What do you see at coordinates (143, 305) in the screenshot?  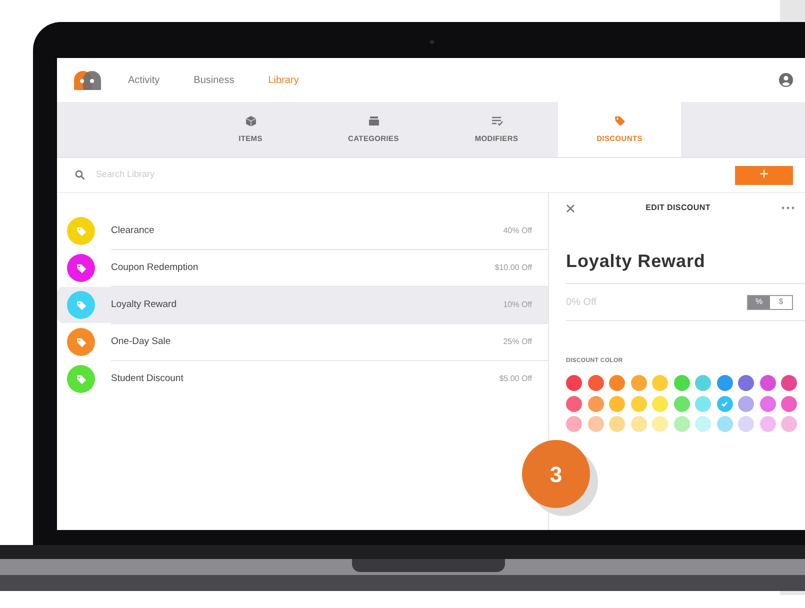 I see `discount-name: Loyalty Reward` at bounding box center [143, 305].